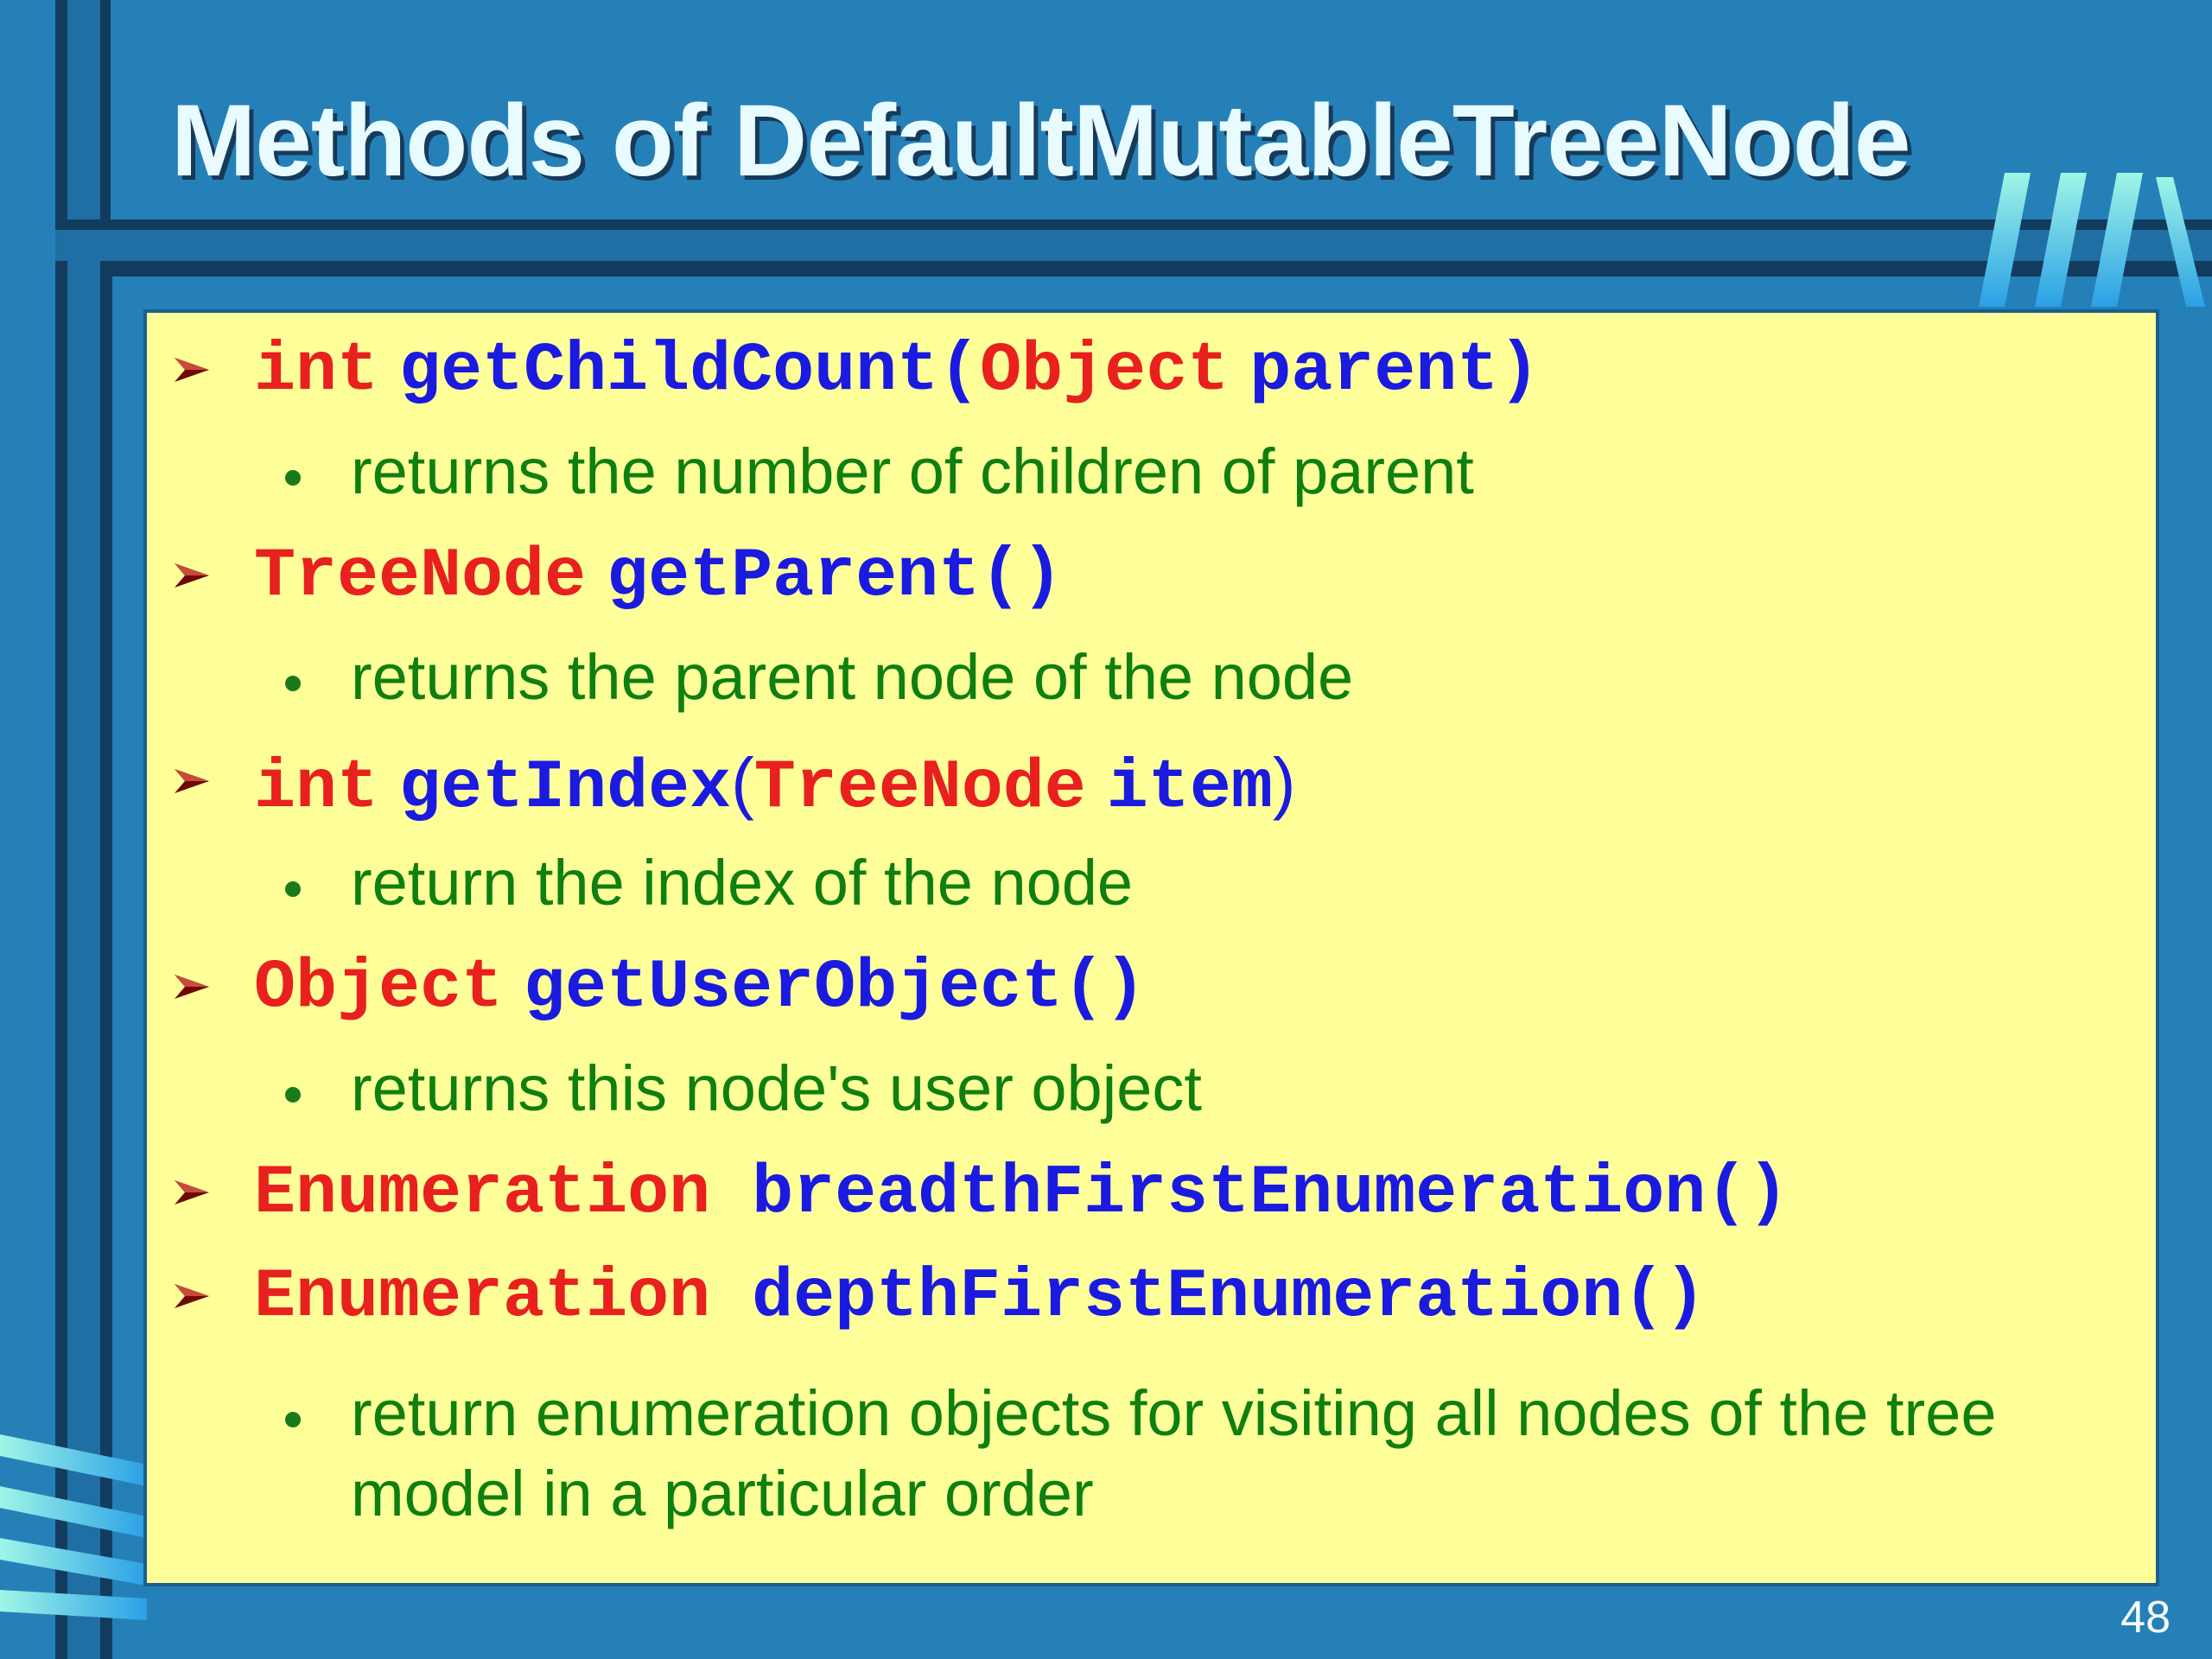 This screenshot has width=2212, height=1659. I want to click on method-signature: int getChildCount(Object parent), so click(897, 371).